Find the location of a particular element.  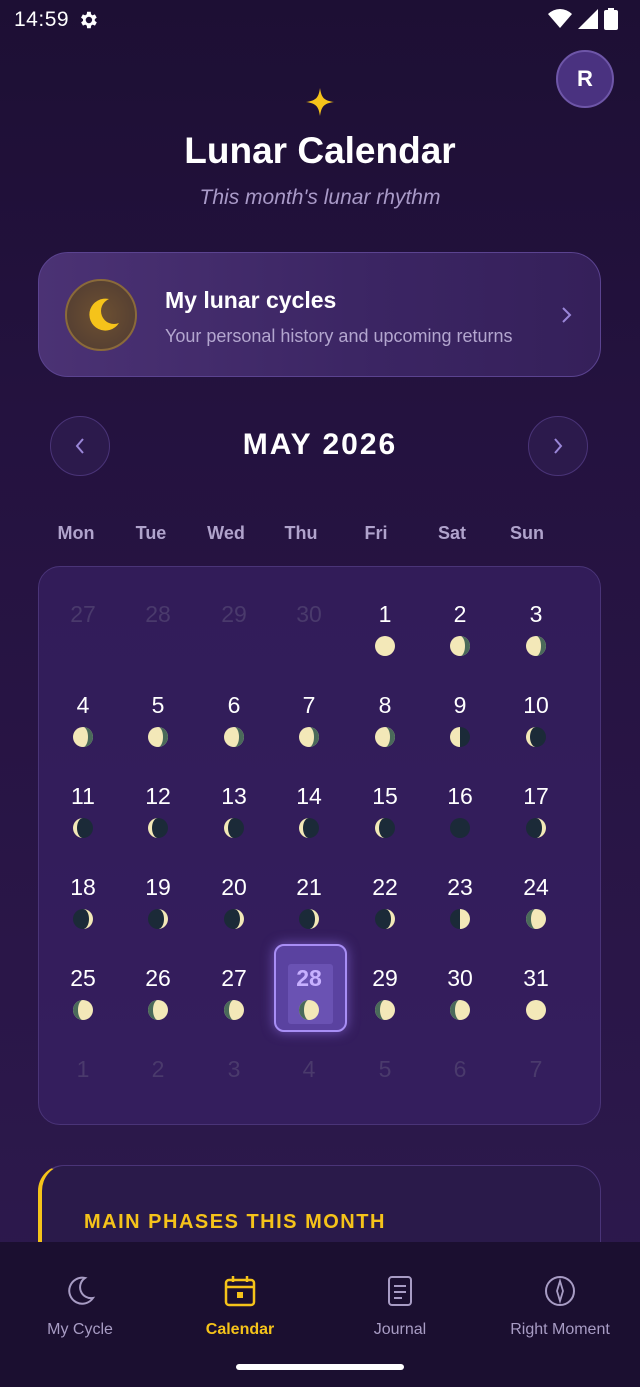

calendar-day: 31 is located at coordinates (536, 984).